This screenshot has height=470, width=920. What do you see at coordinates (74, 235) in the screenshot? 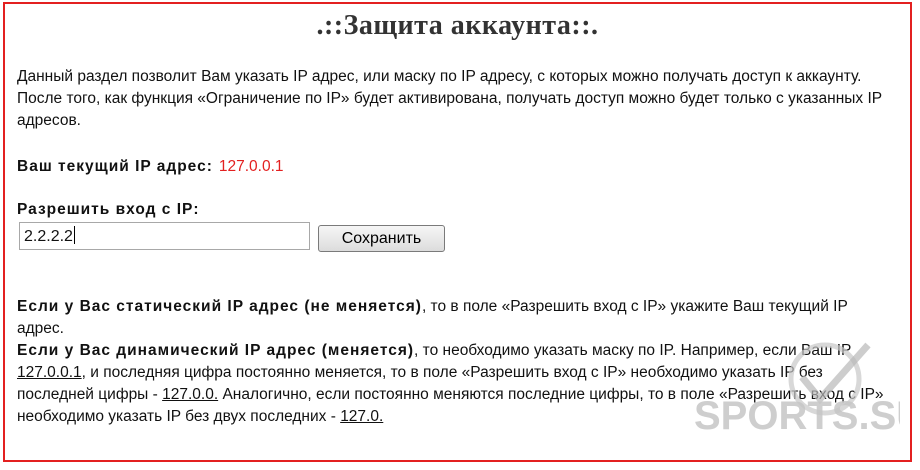
I see `text-caret` at bounding box center [74, 235].